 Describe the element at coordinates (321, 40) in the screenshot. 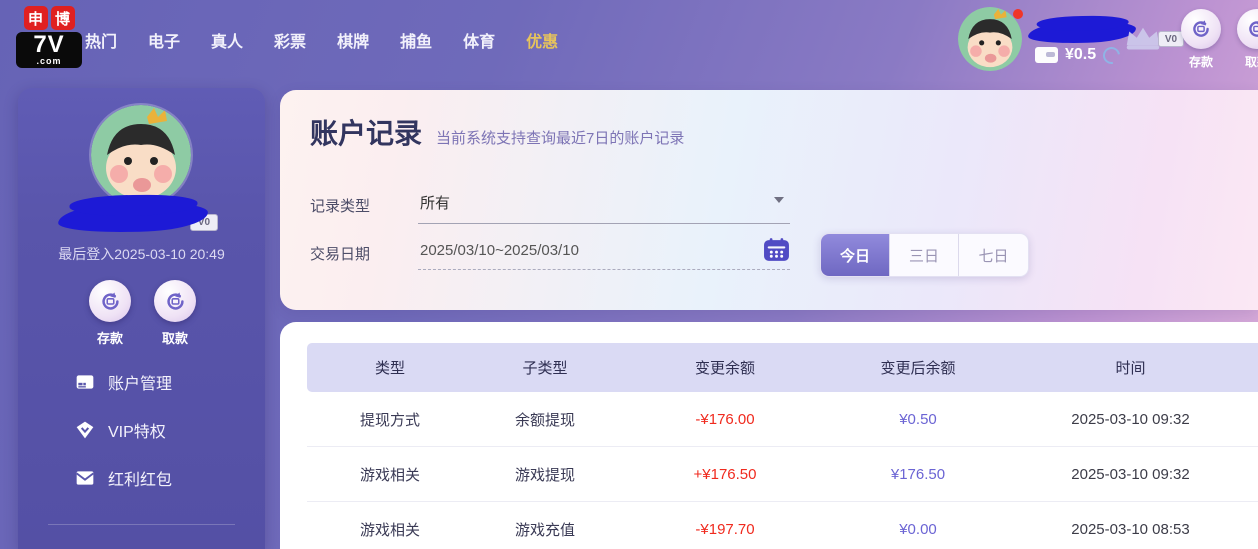

I see `main-nav: 热门 电子 真人 彩票 棋牌 捕鱼 体育 优惠` at that location.